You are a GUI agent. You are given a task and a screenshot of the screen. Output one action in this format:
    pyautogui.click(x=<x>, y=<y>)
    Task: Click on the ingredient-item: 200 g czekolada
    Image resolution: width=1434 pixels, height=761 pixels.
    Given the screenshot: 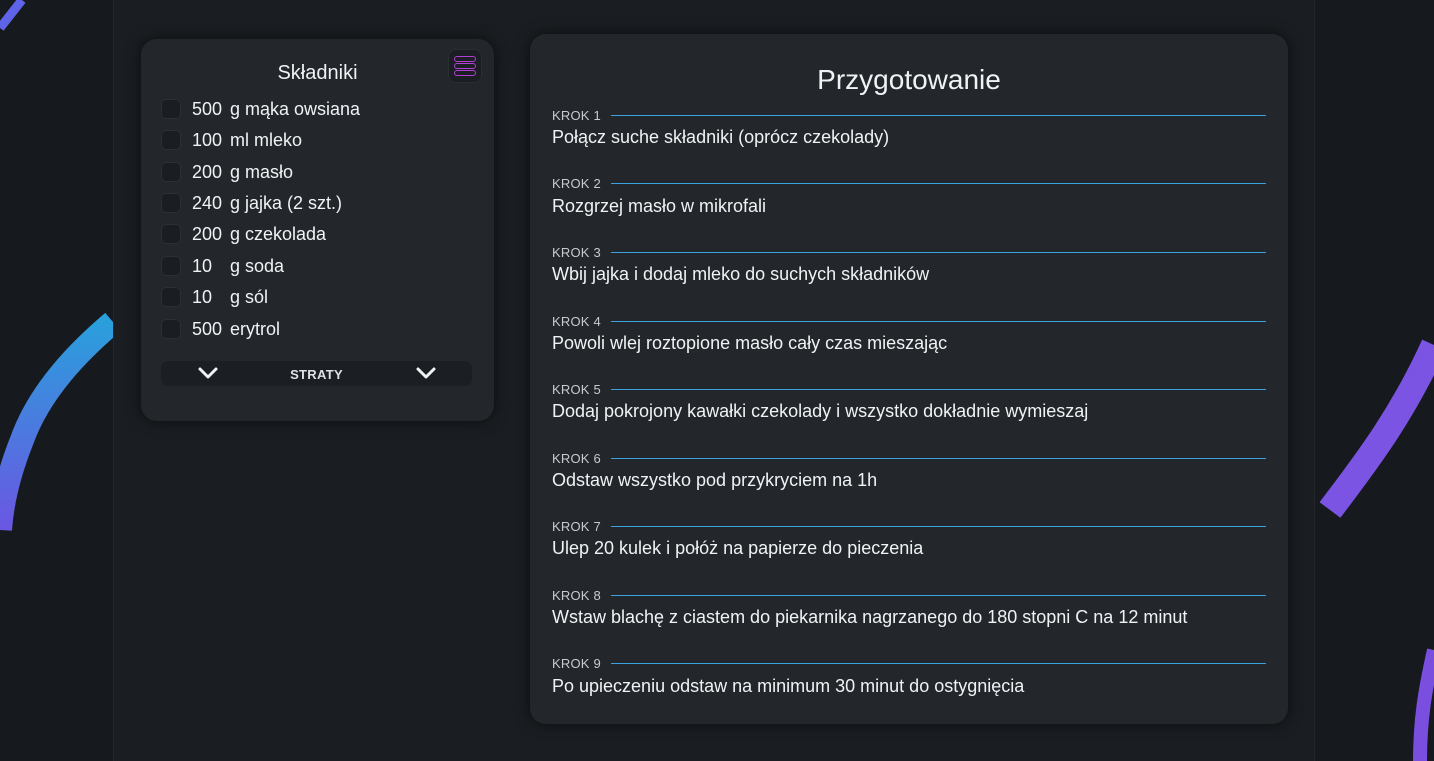 What is the action you would take?
    pyautogui.click(x=243, y=234)
    